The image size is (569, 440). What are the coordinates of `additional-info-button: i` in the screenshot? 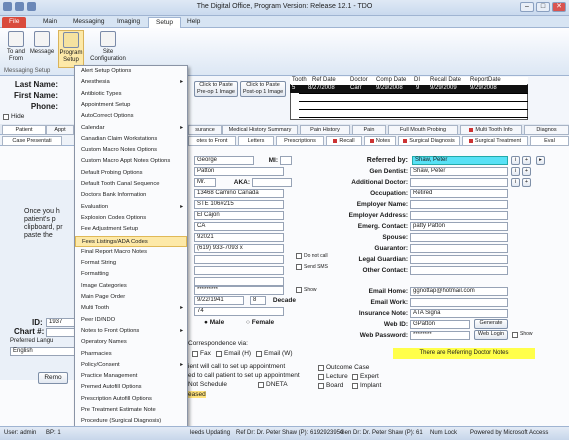 It's located at (515, 182).